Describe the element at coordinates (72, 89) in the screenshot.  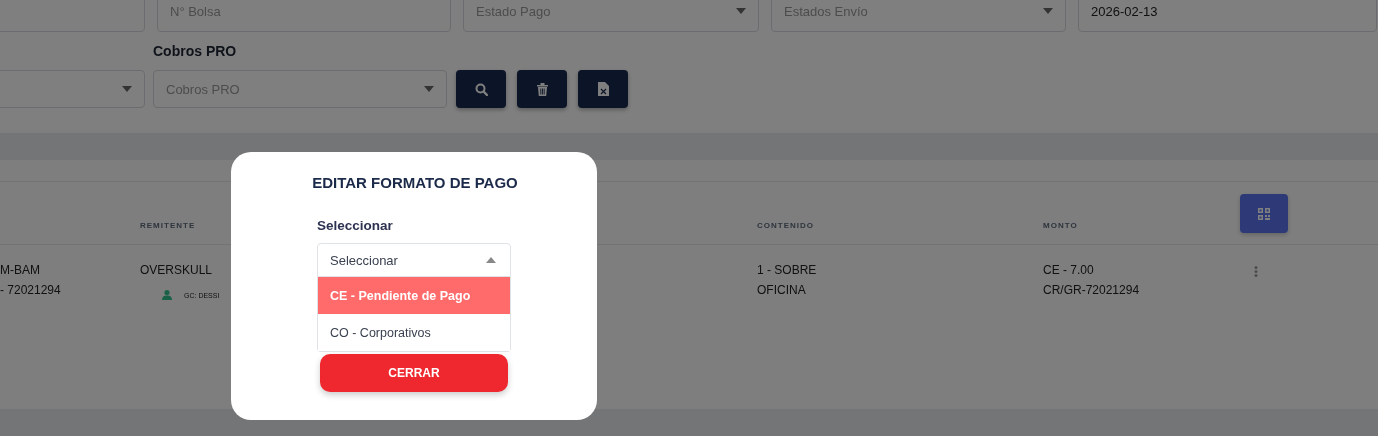
I see `select-field` at that location.